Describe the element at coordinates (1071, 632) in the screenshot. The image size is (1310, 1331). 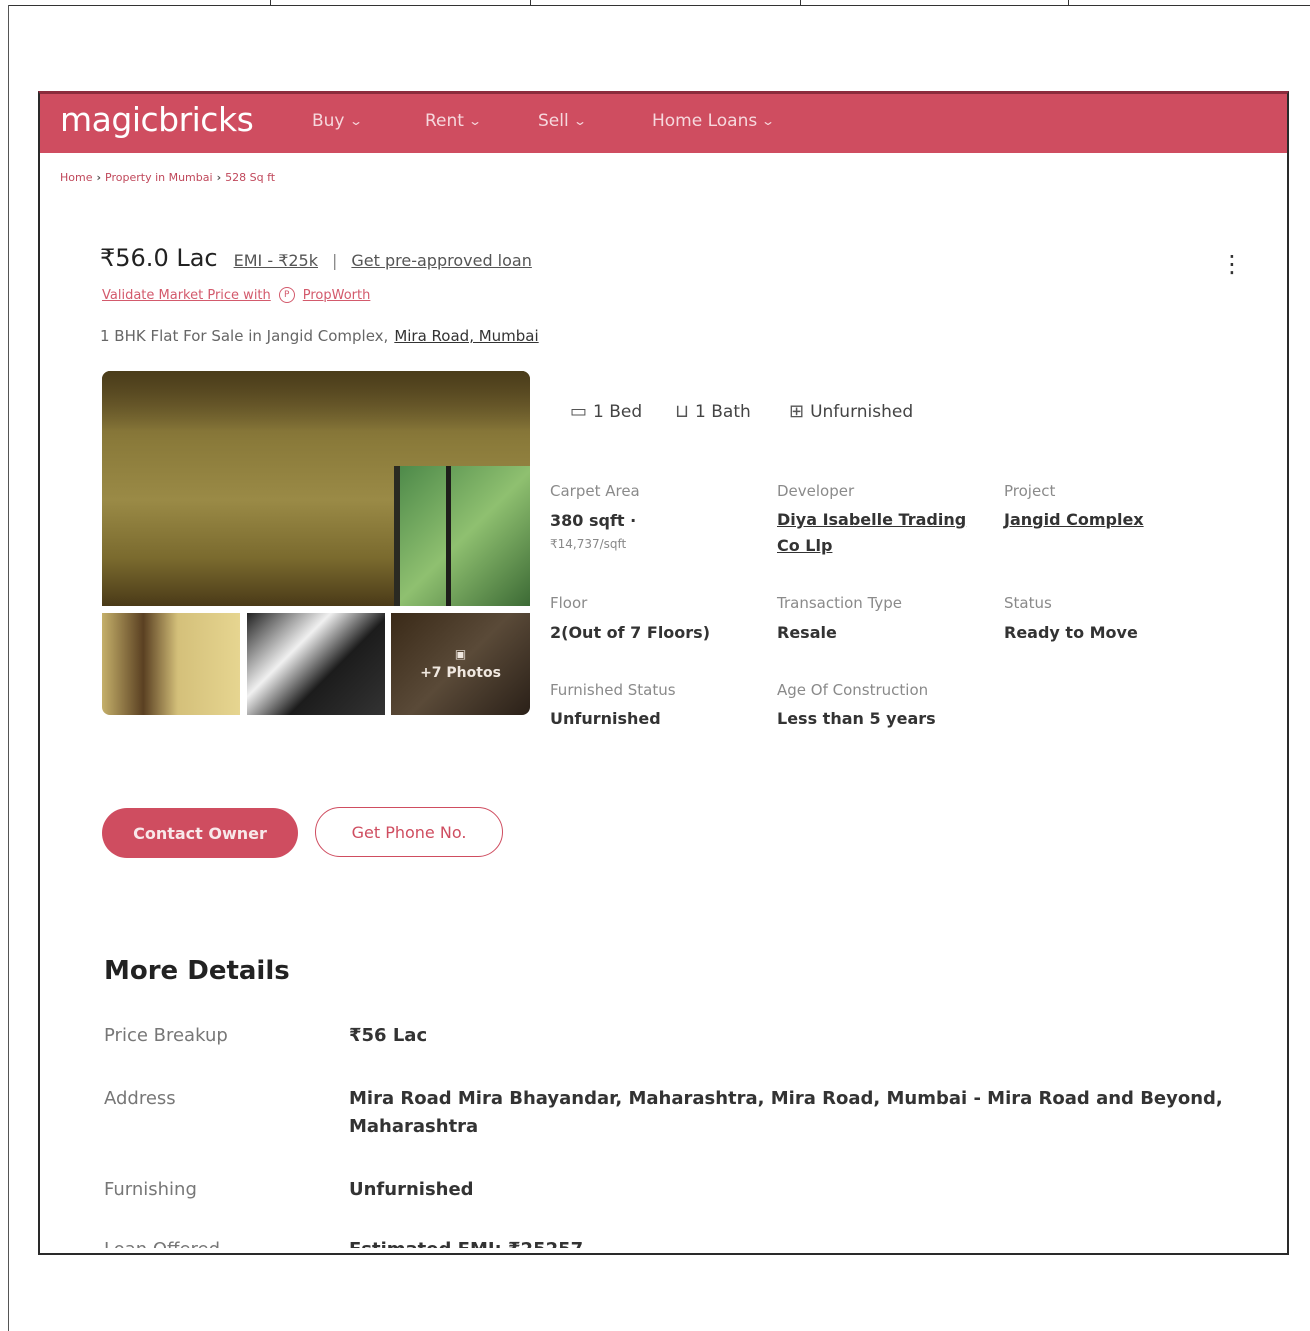
I see `status-value: Ready to Move` at that location.